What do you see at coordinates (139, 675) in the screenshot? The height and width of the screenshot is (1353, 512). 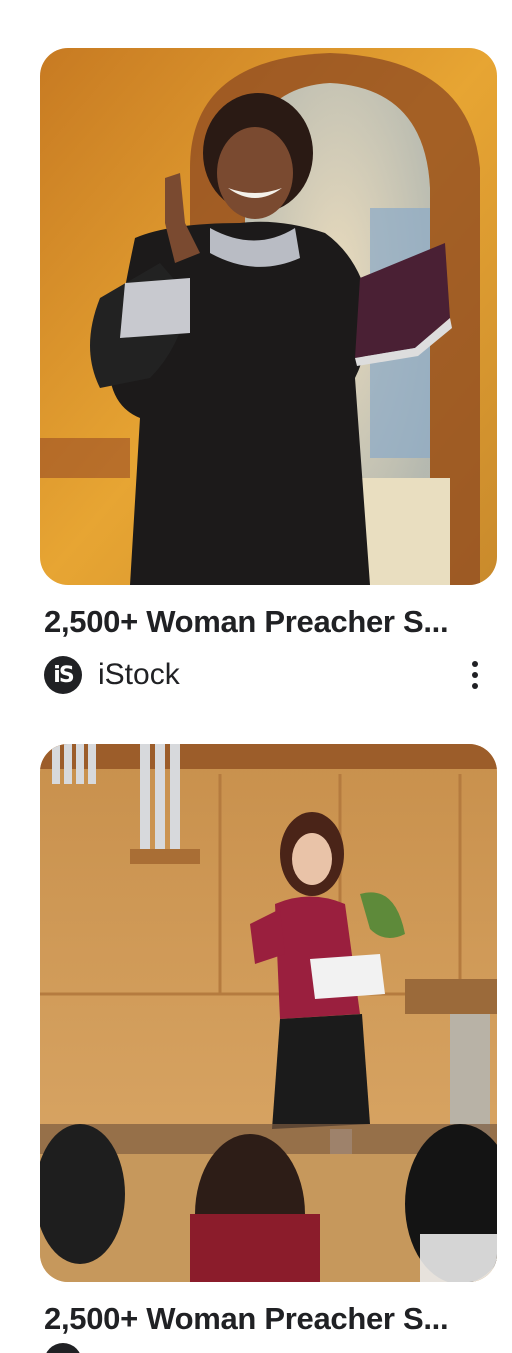 I see `result-source-name: iStock` at bounding box center [139, 675].